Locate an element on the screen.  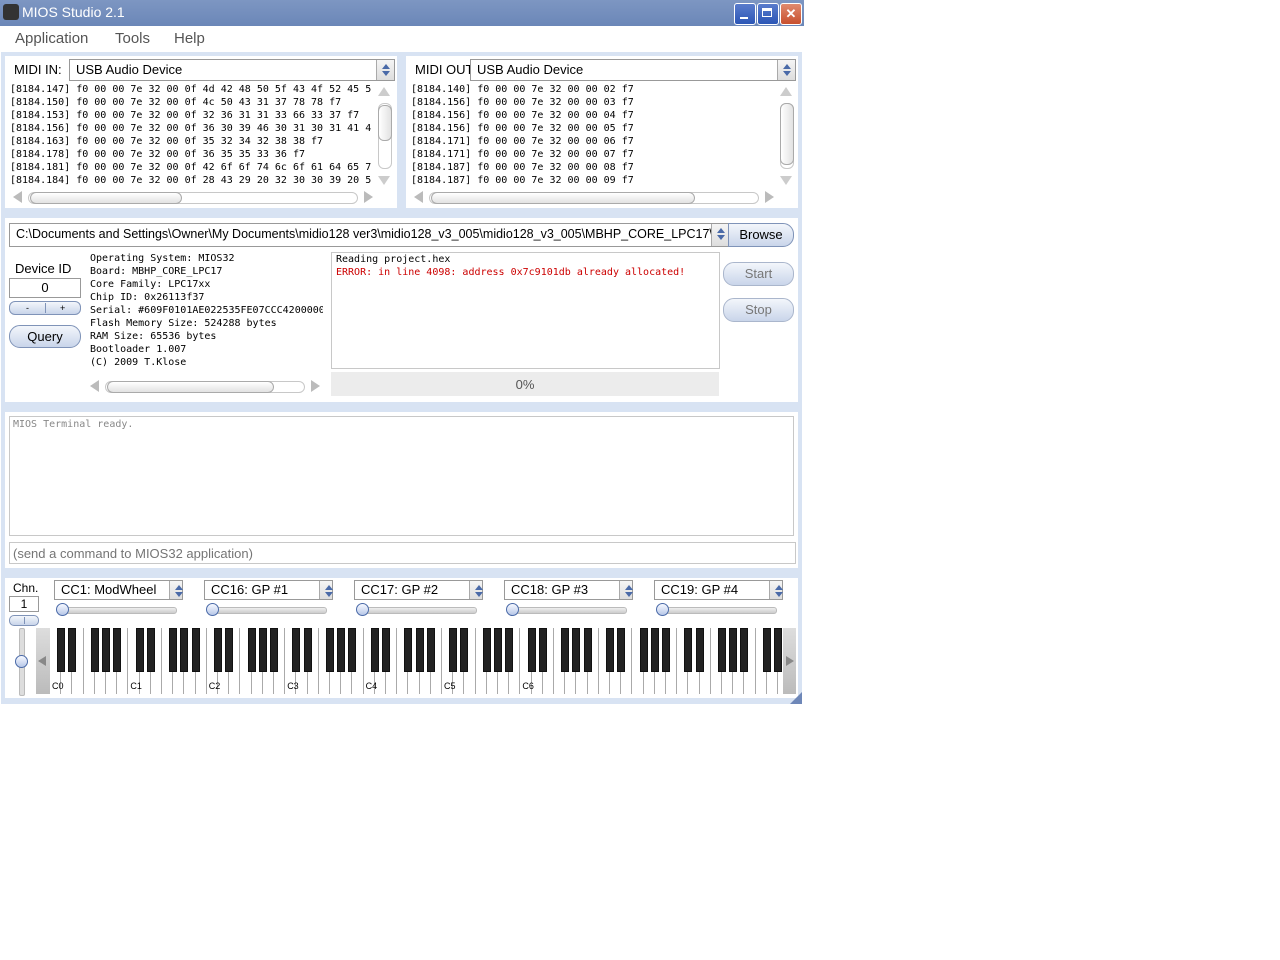
channel-stepper is located at coordinates (24, 620).